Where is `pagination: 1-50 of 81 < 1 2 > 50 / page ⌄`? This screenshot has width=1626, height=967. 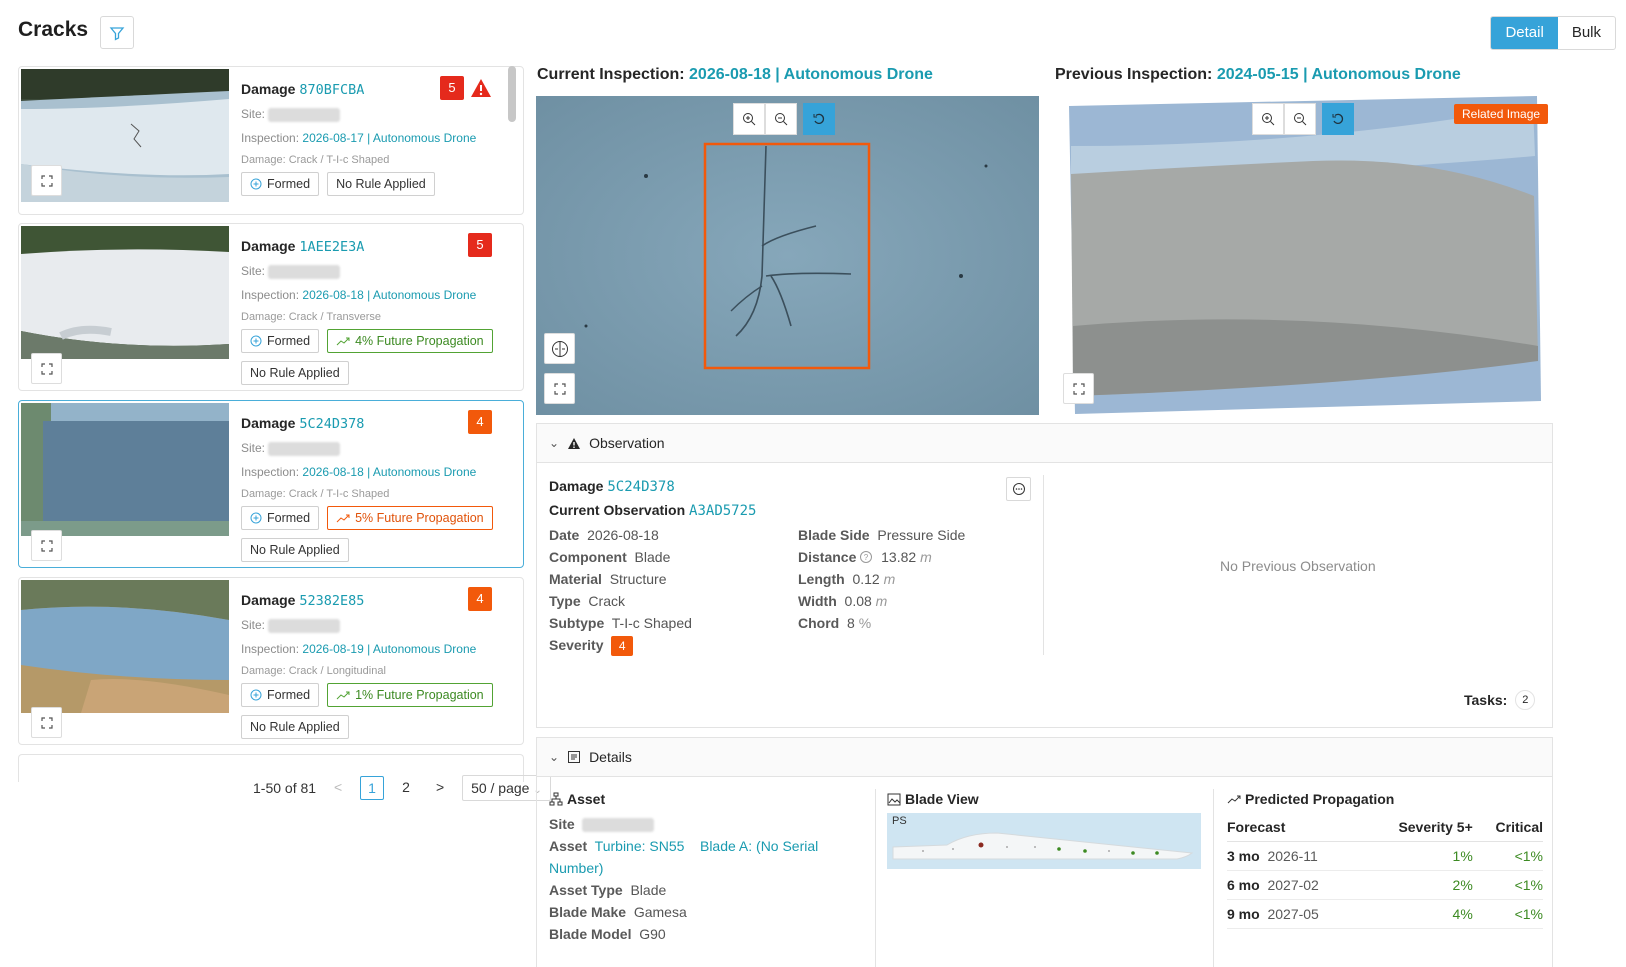
pagination: 1-50 of 81 < 1 2 > 50 / page ⌄ is located at coordinates (402, 788).